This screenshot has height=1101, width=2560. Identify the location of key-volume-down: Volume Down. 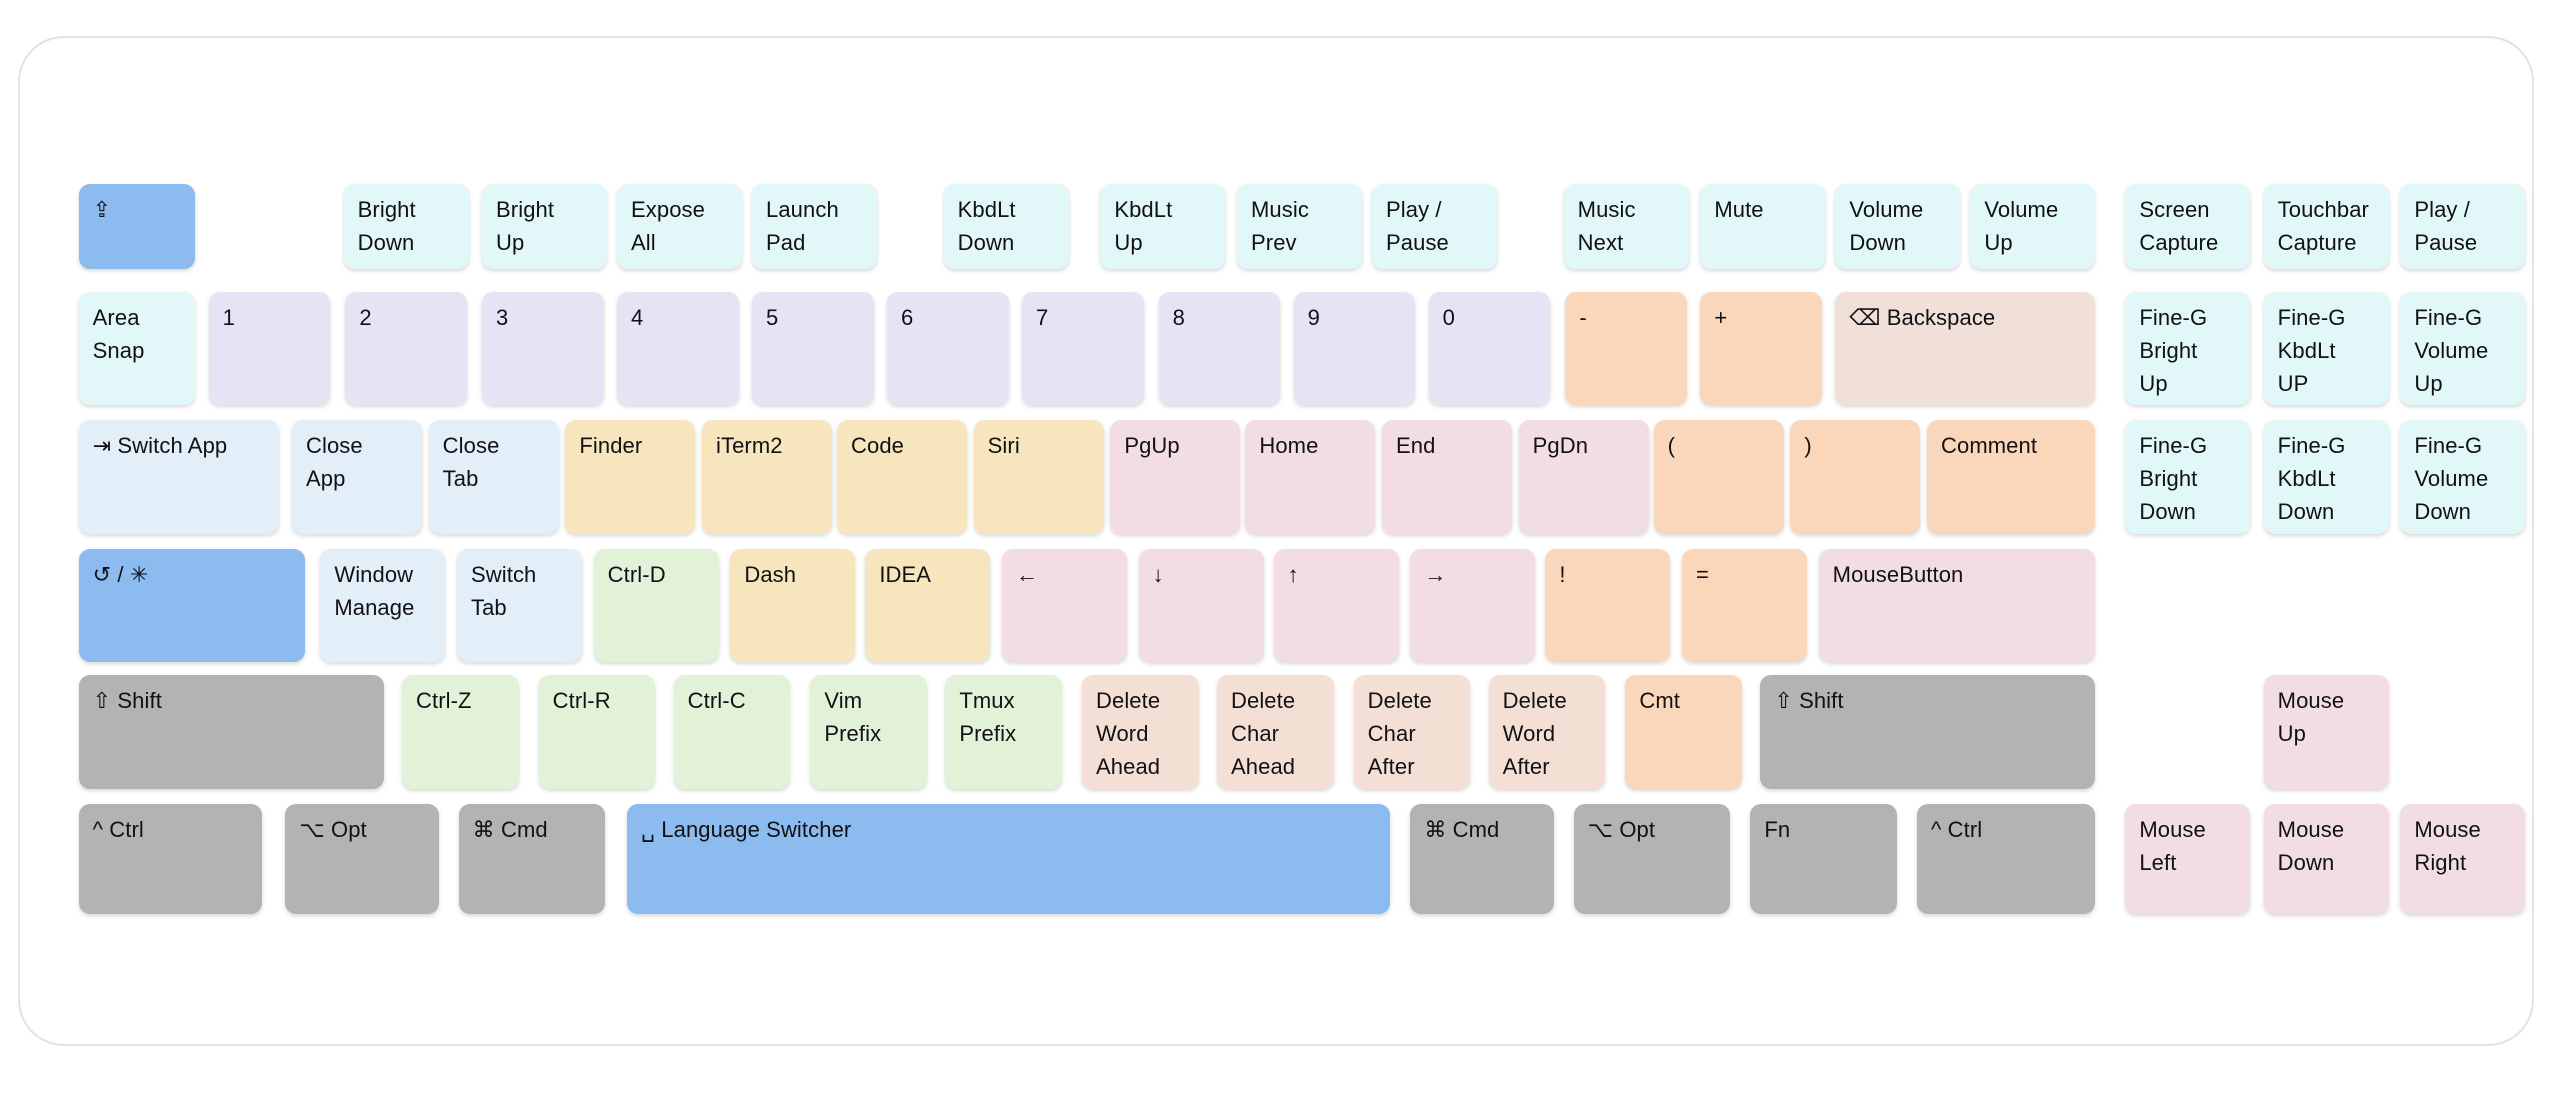
(1898, 226).